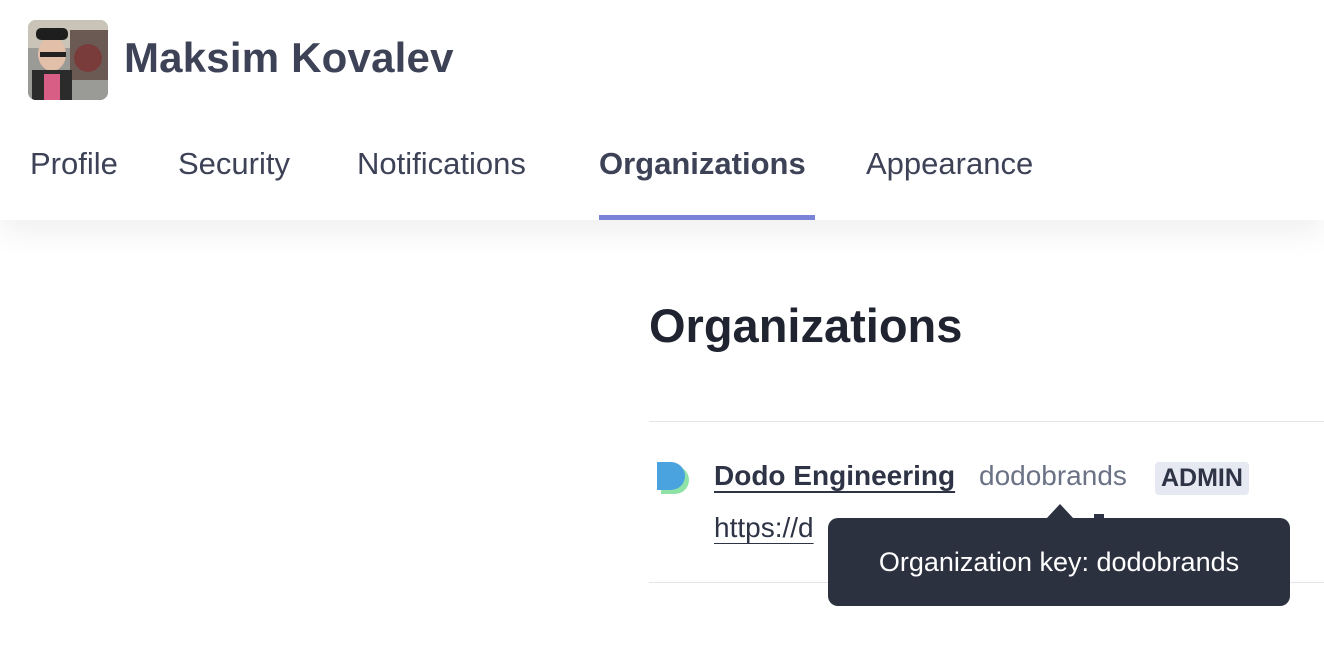 The image size is (1324, 654). I want to click on tab-security: Security, so click(234, 180).